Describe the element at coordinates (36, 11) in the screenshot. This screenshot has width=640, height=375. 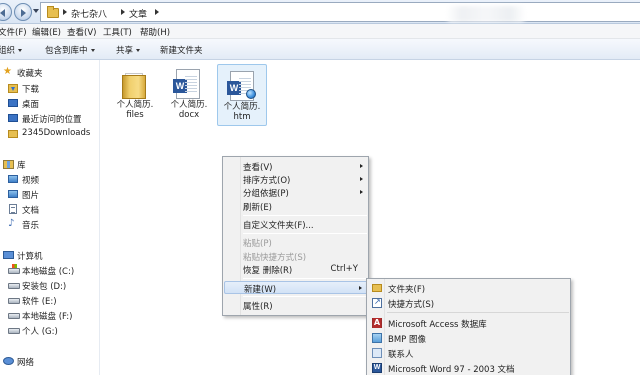
I see `recent-pages-dropdown-icon` at that location.